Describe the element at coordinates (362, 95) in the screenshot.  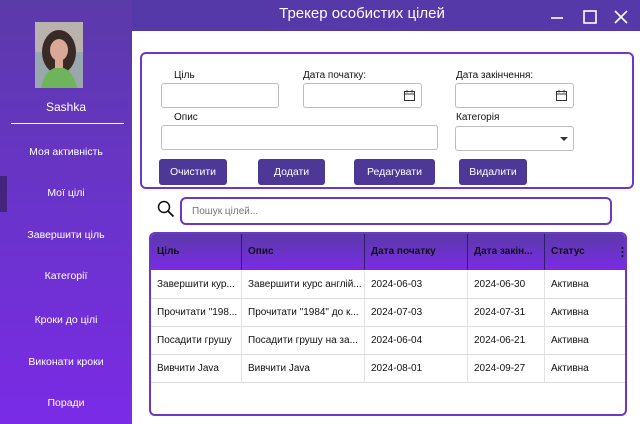
I see `start-date-picker` at that location.